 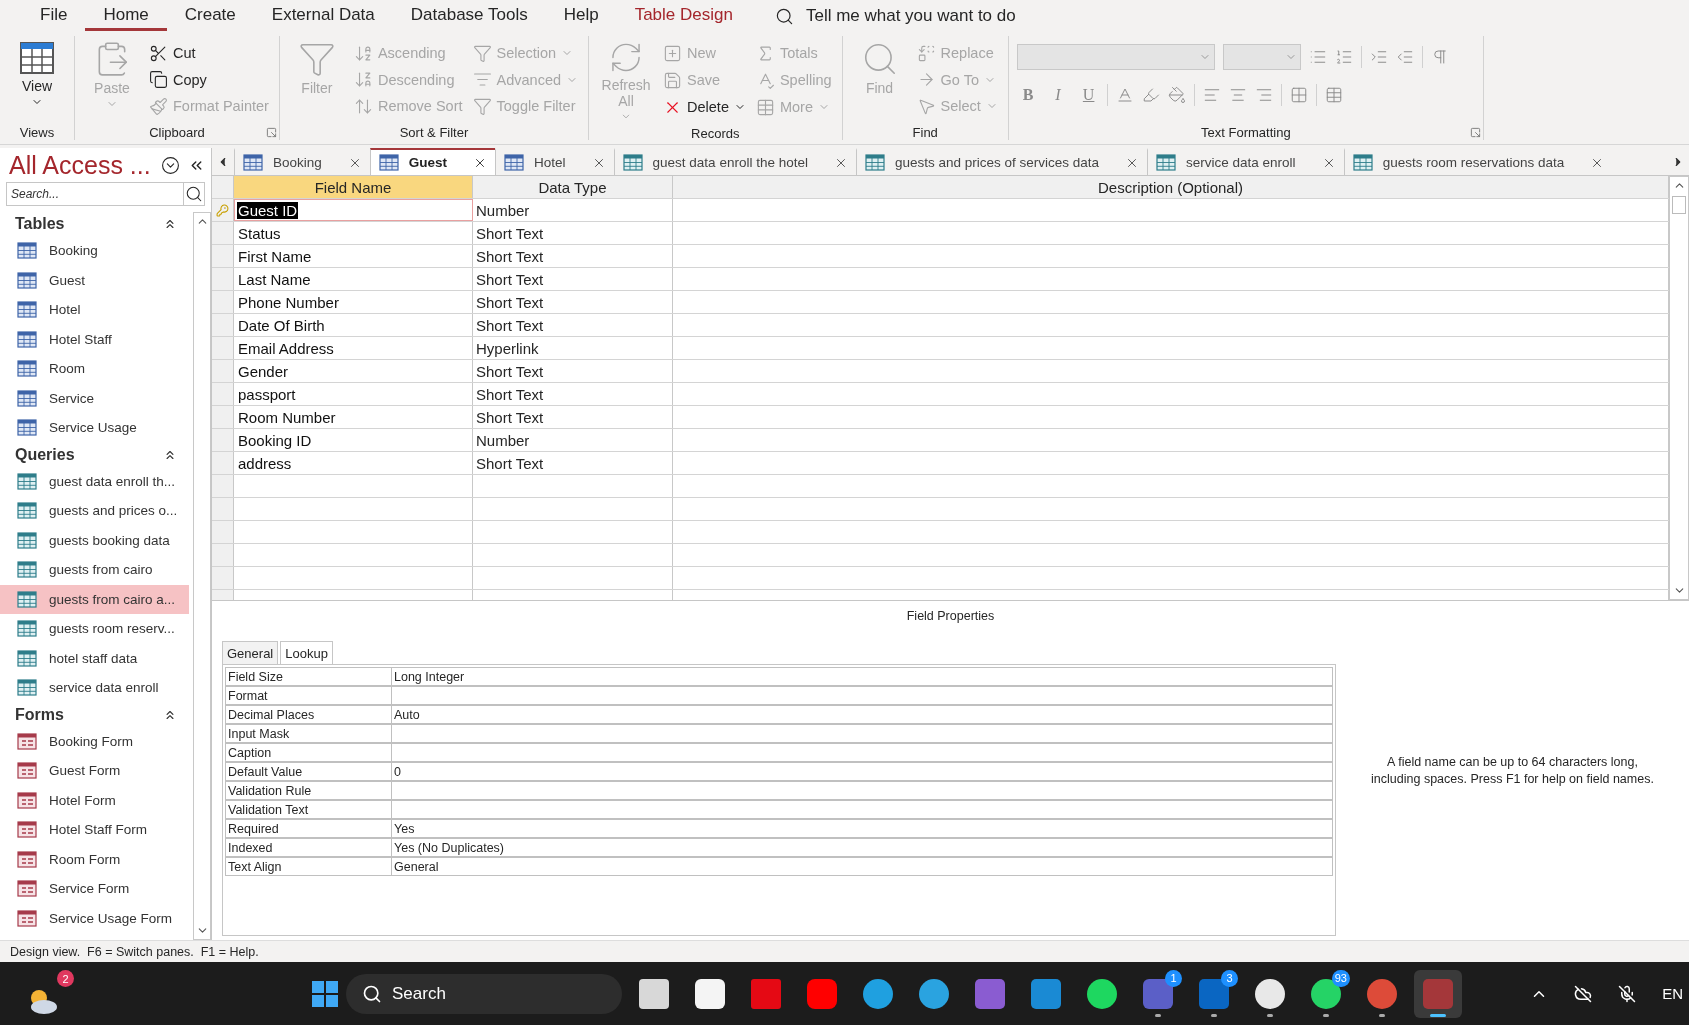 I want to click on data-type-cell: Hyperlink, so click(x=573, y=348).